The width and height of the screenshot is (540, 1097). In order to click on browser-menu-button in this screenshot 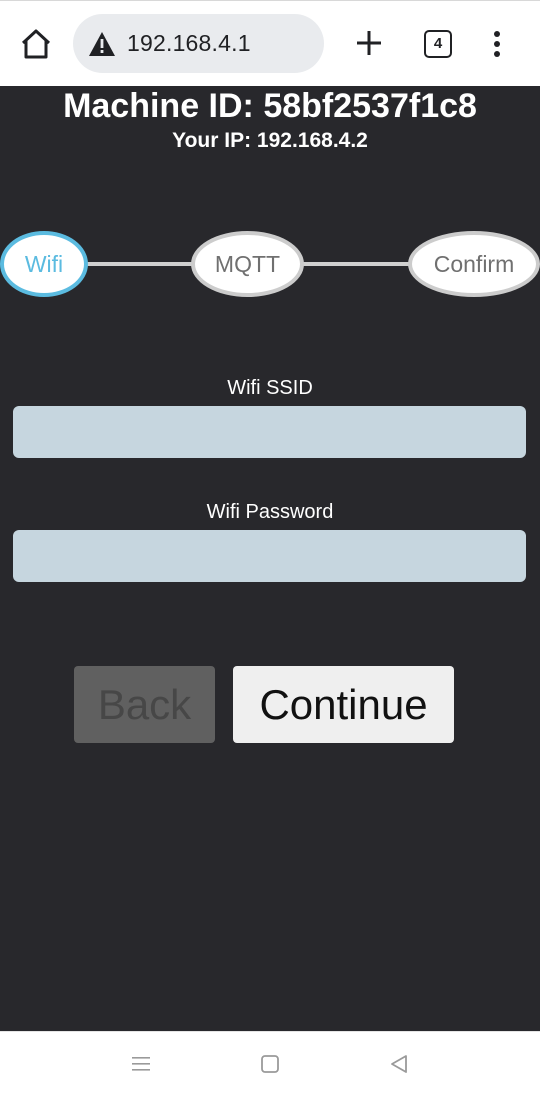, I will do `click(497, 44)`.